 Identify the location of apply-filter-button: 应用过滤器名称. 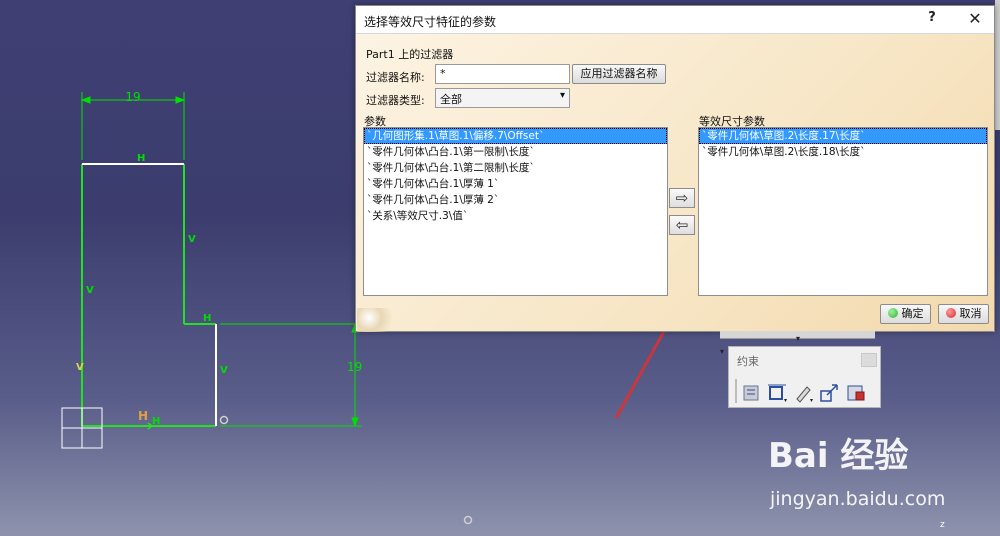
(619, 74).